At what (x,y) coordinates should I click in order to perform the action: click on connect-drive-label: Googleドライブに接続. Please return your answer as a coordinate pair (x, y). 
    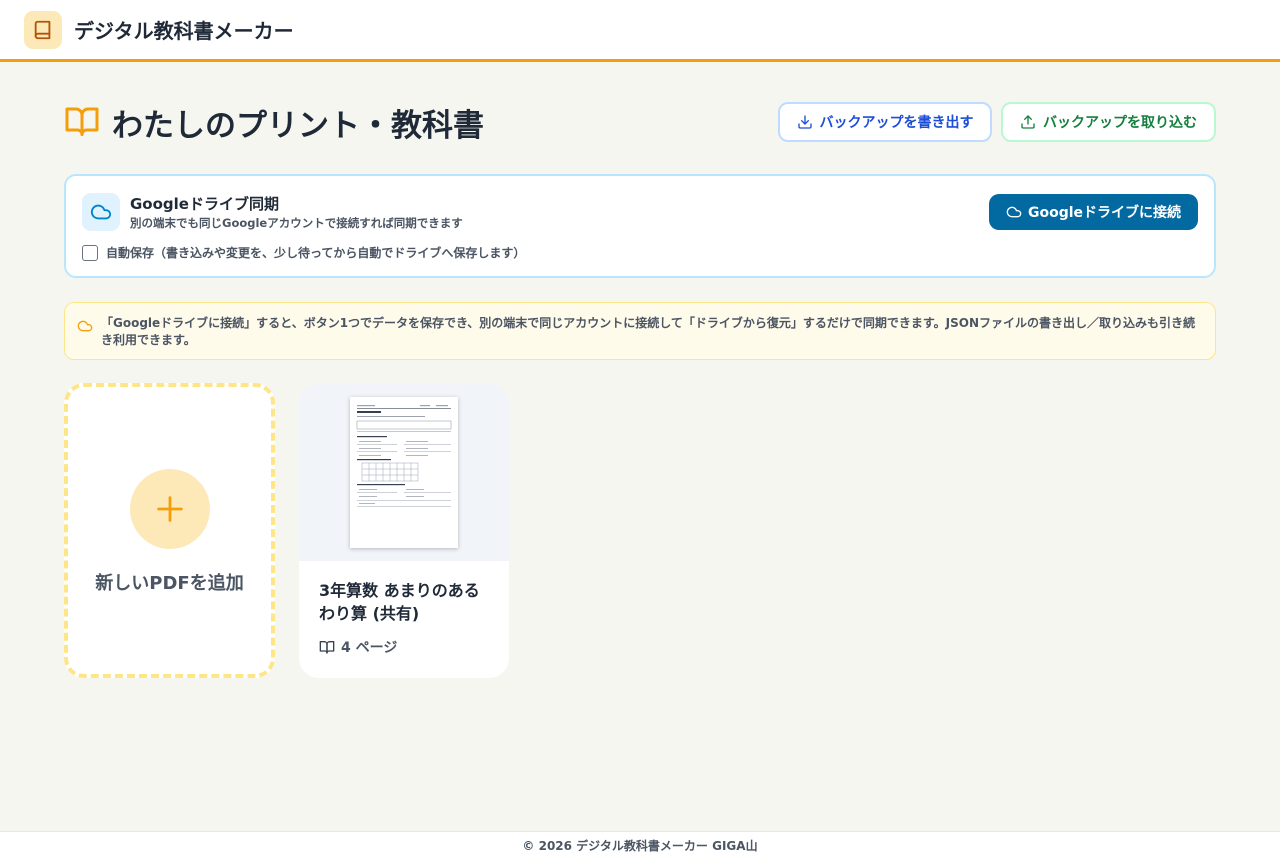
    Looking at the image, I should click on (1104, 213).